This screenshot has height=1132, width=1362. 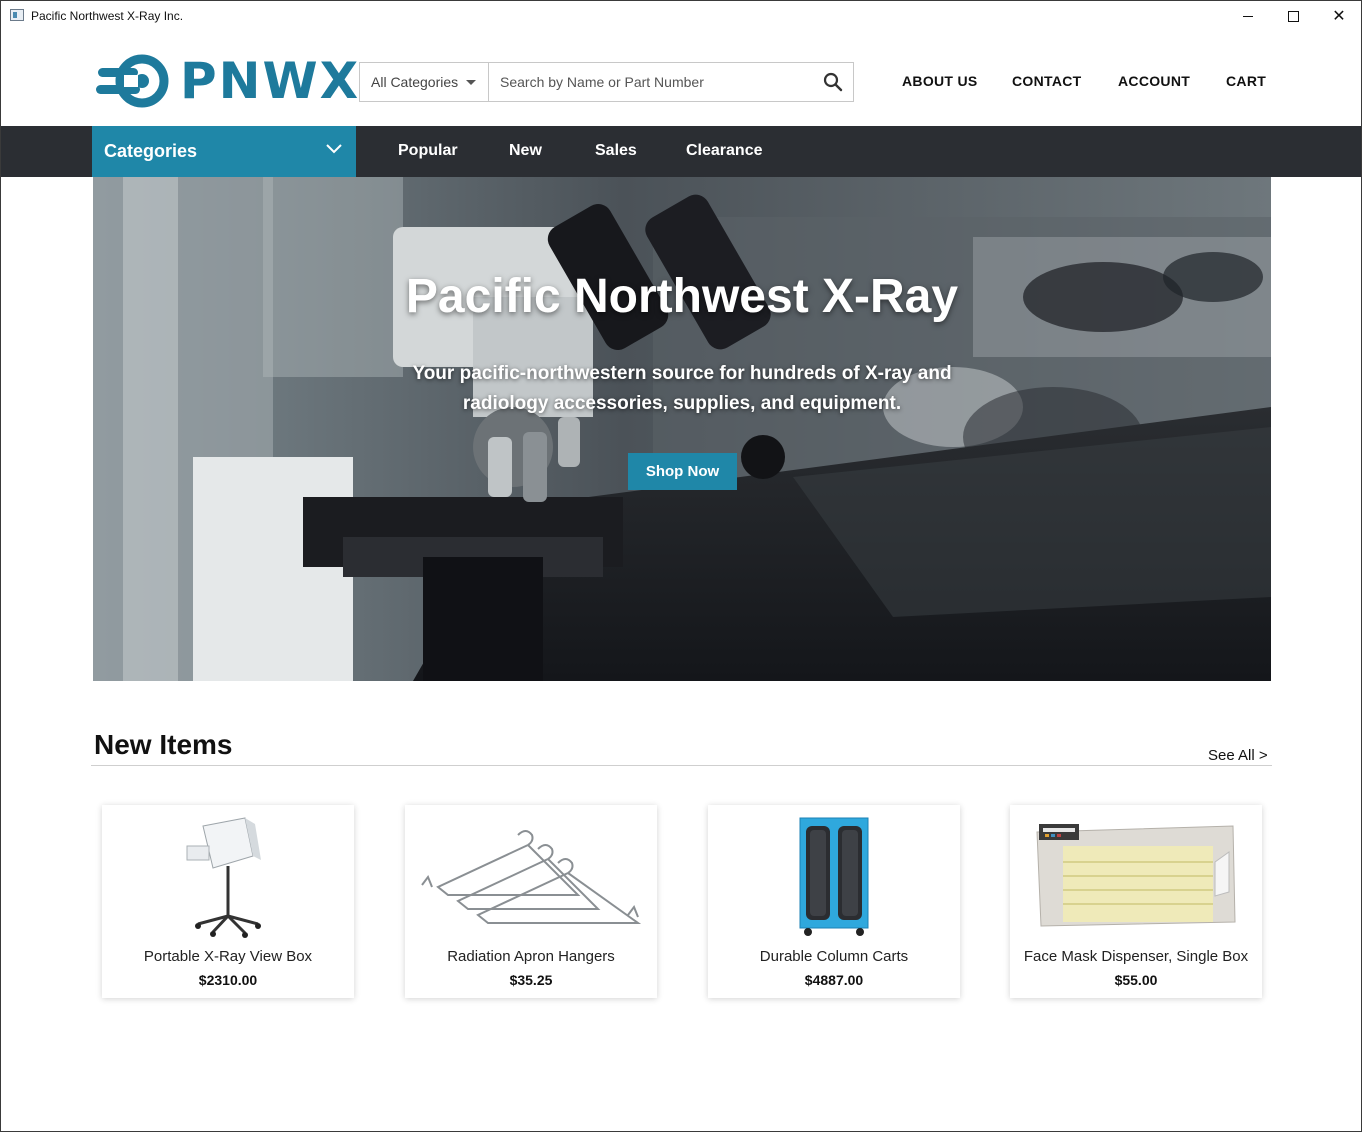 I want to click on categories-dropdown: Categories, so click(x=224, y=151).